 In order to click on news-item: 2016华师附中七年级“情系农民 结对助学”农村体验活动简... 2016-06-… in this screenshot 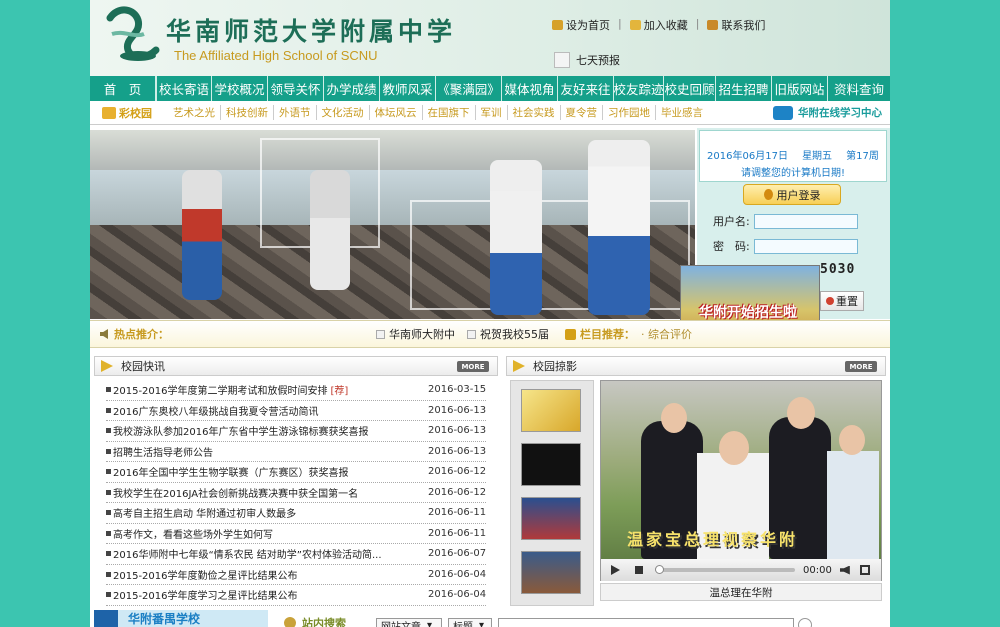, I will do `click(296, 554)`.